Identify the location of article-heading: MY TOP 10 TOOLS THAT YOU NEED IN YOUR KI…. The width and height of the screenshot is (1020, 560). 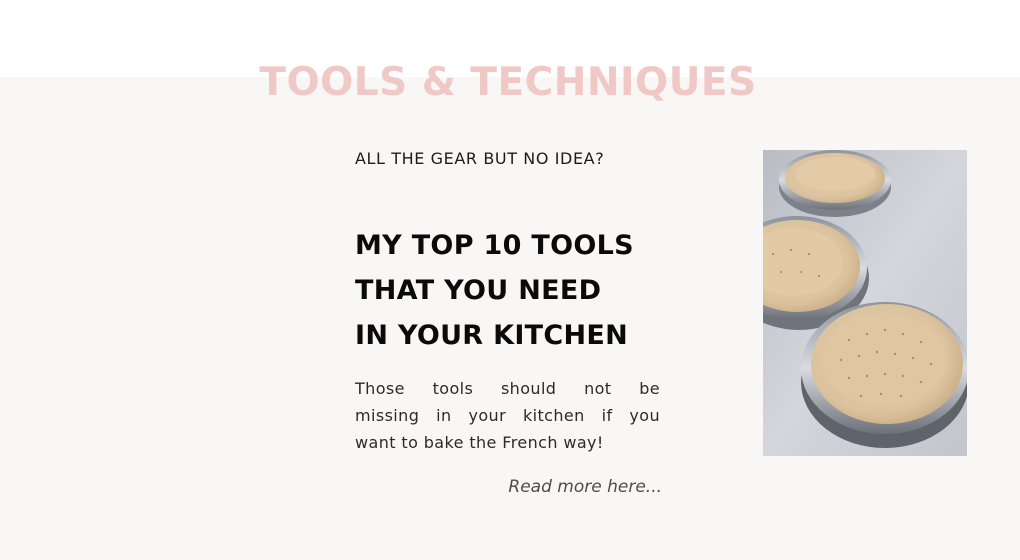
(515, 290).